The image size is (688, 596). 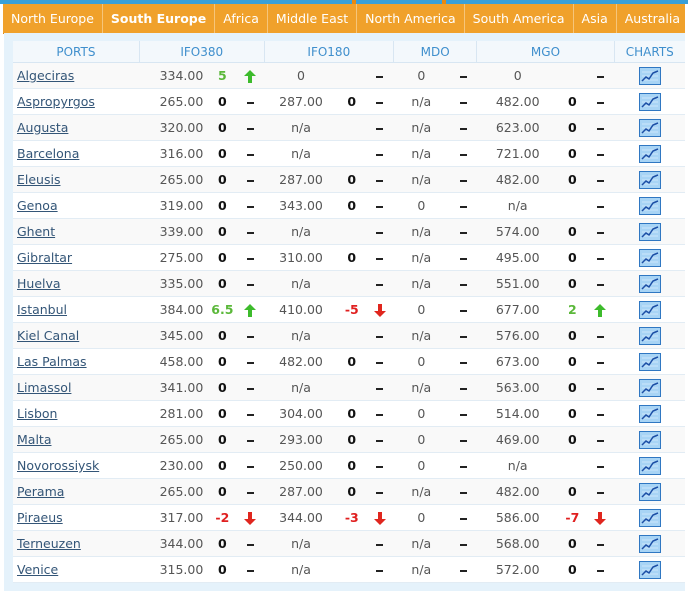 What do you see at coordinates (49, 543) in the screenshot?
I see `port-link: Terneuzen` at bounding box center [49, 543].